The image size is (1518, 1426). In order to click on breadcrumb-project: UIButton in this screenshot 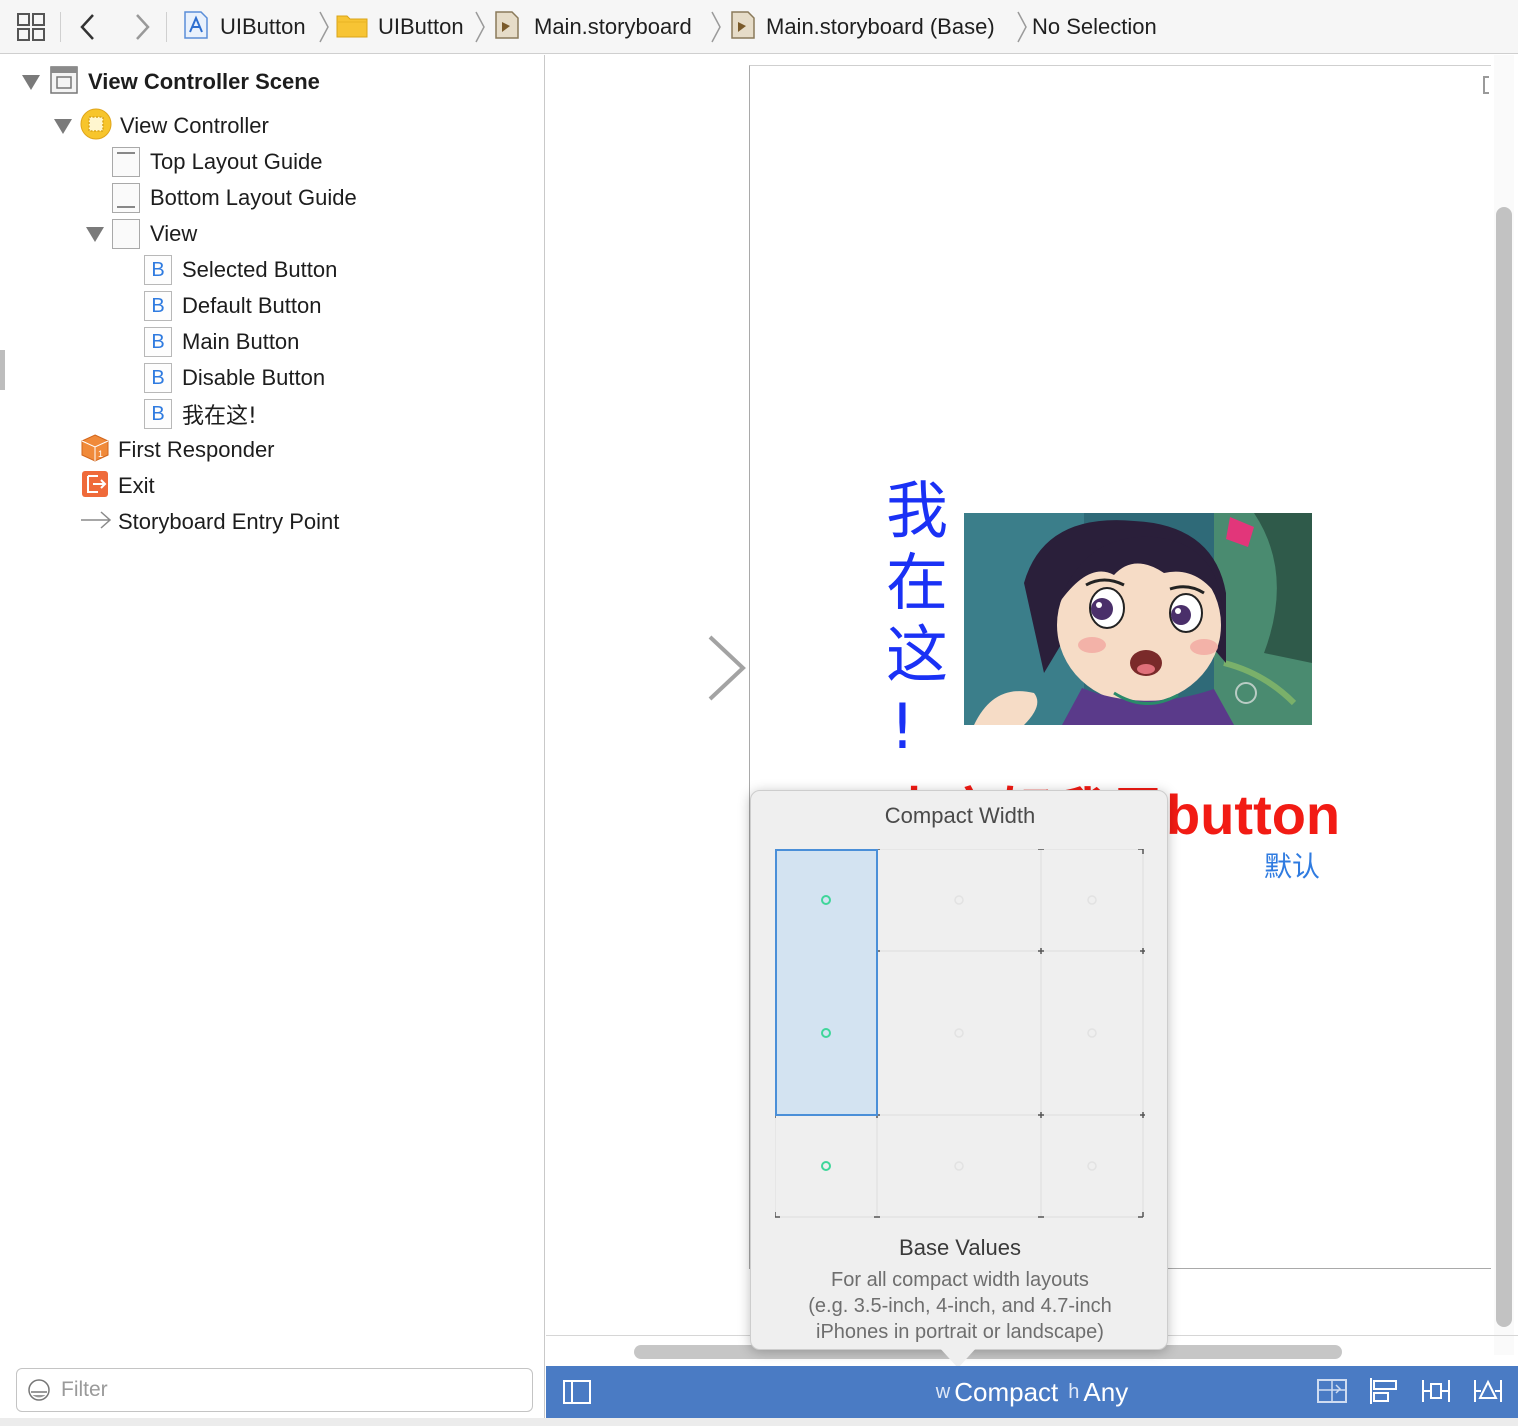, I will do `click(244, 27)`.